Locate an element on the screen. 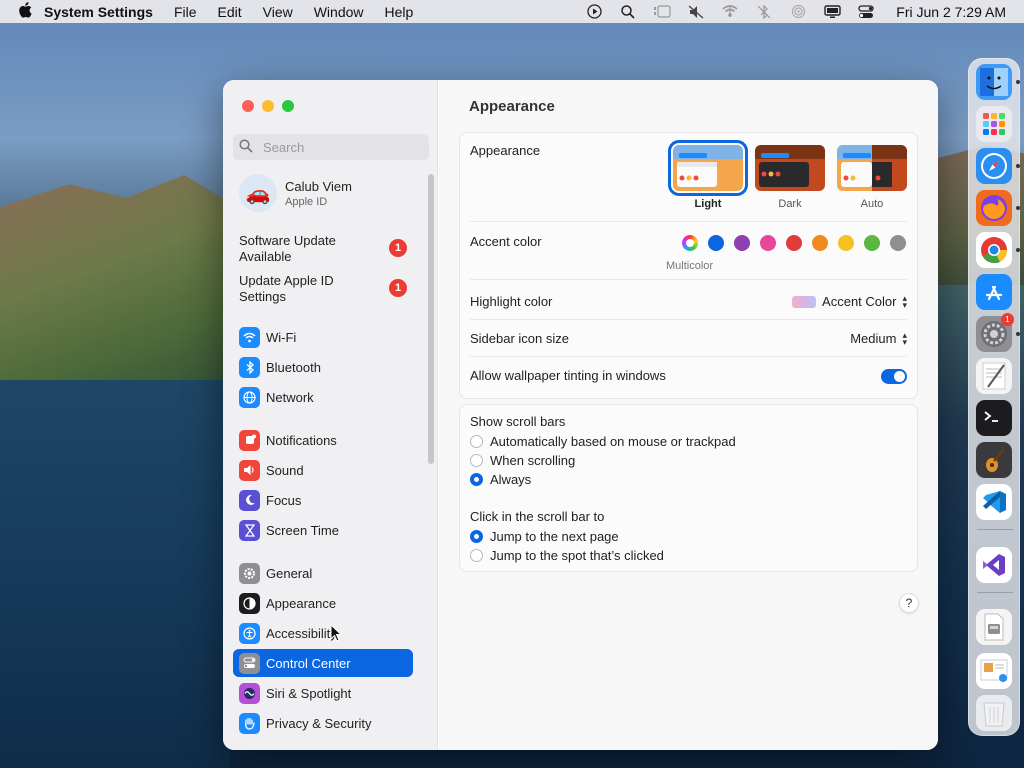 This screenshot has width=1024, height=768. disk-image-icon is located at coordinates (994, 627).